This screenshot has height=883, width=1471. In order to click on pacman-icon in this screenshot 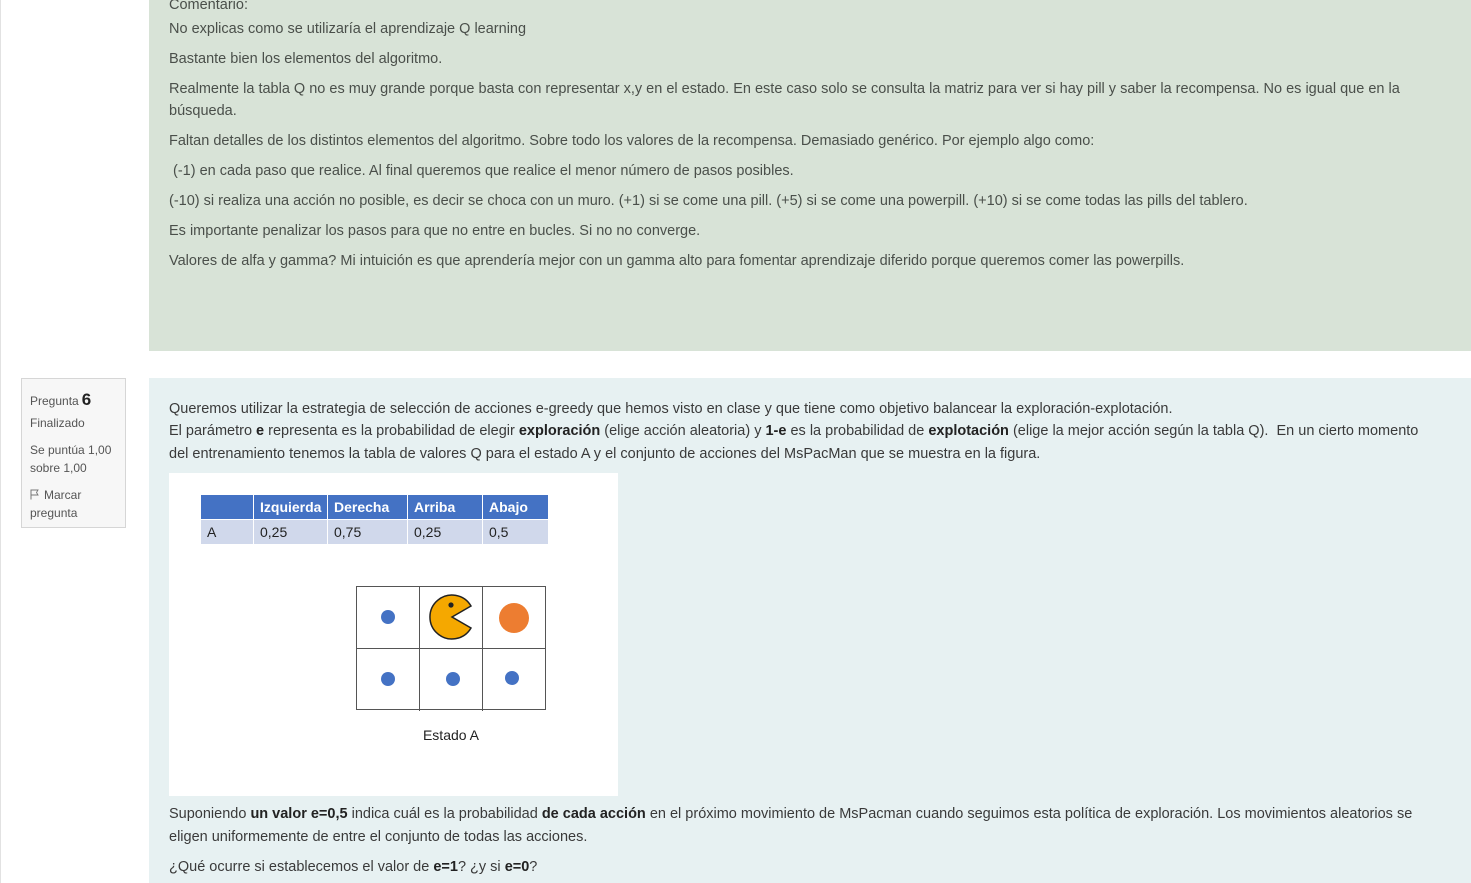, I will do `click(451, 617)`.